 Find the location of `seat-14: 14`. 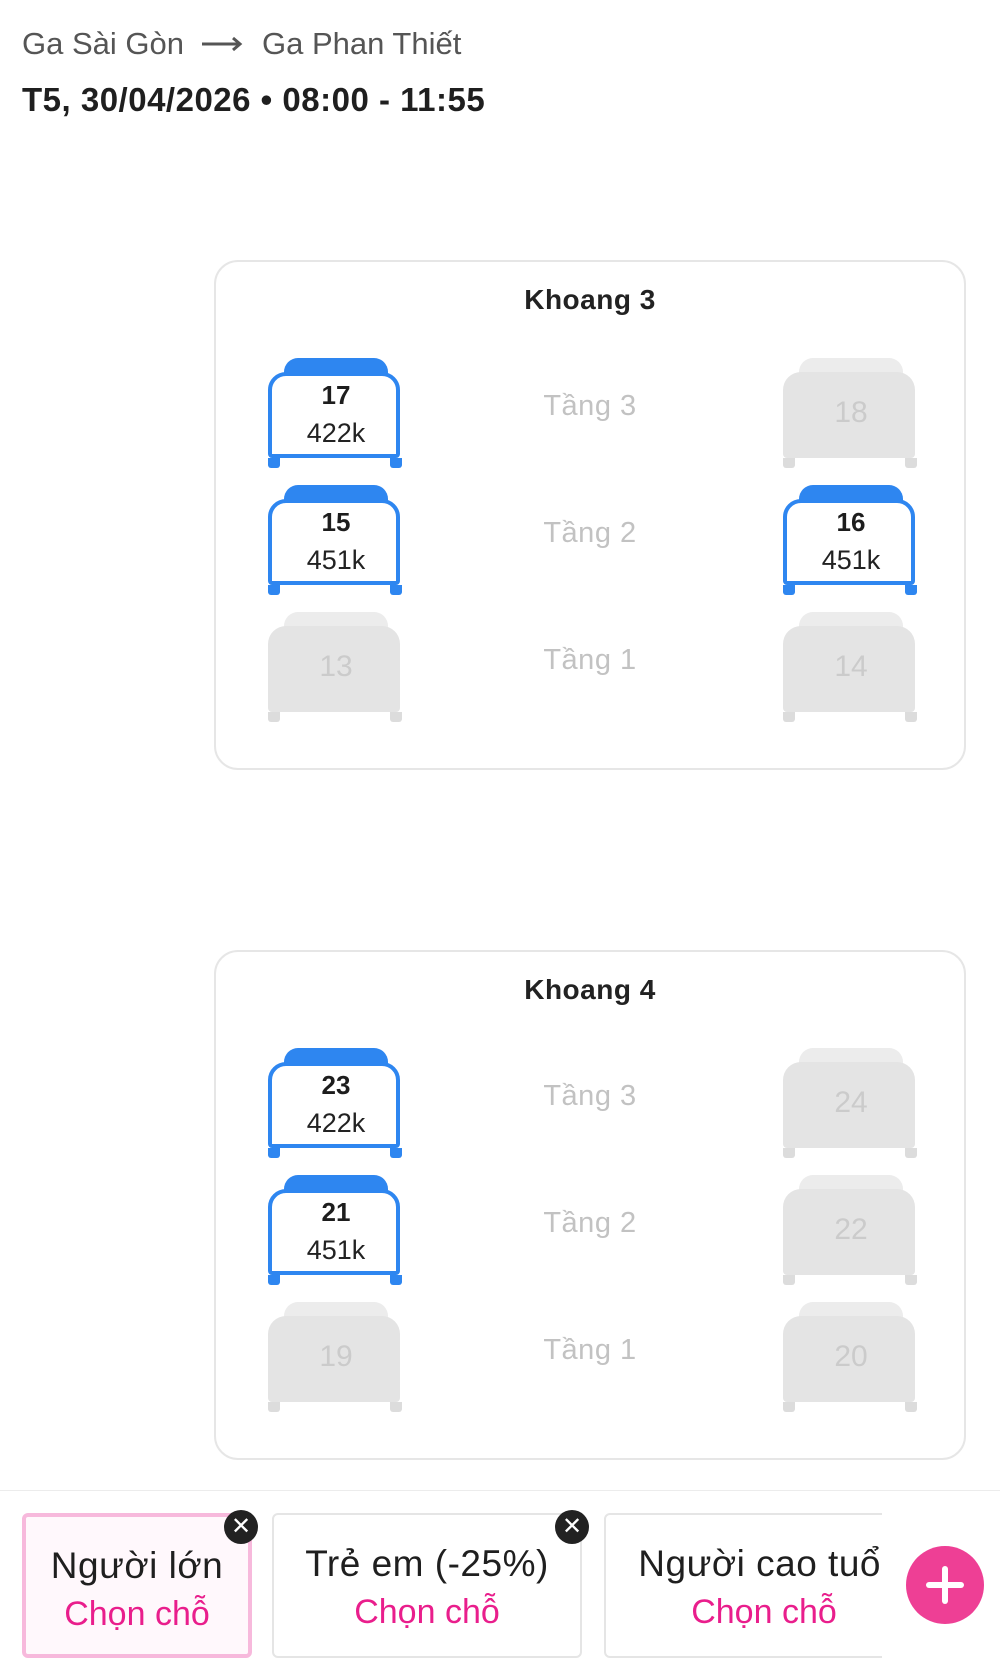

seat-14: 14 is located at coordinates (851, 667).